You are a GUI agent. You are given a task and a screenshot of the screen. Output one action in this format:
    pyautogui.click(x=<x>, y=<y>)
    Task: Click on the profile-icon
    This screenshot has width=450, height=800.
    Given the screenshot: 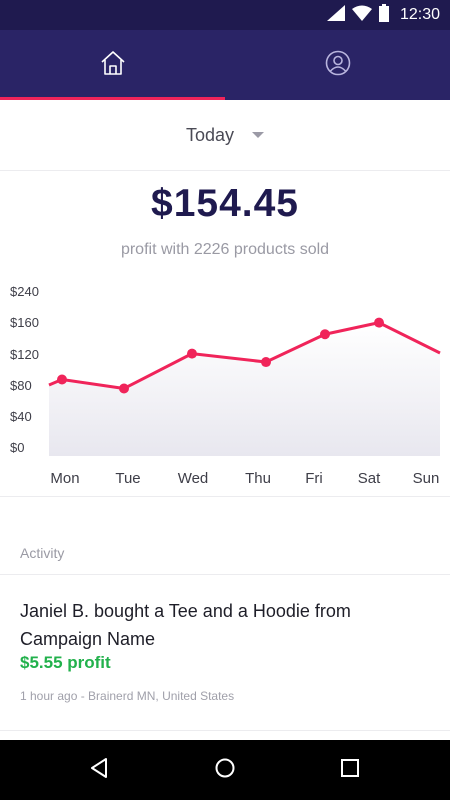 What is the action you would take?
    pyautogui.click(x=338, y=65)
    